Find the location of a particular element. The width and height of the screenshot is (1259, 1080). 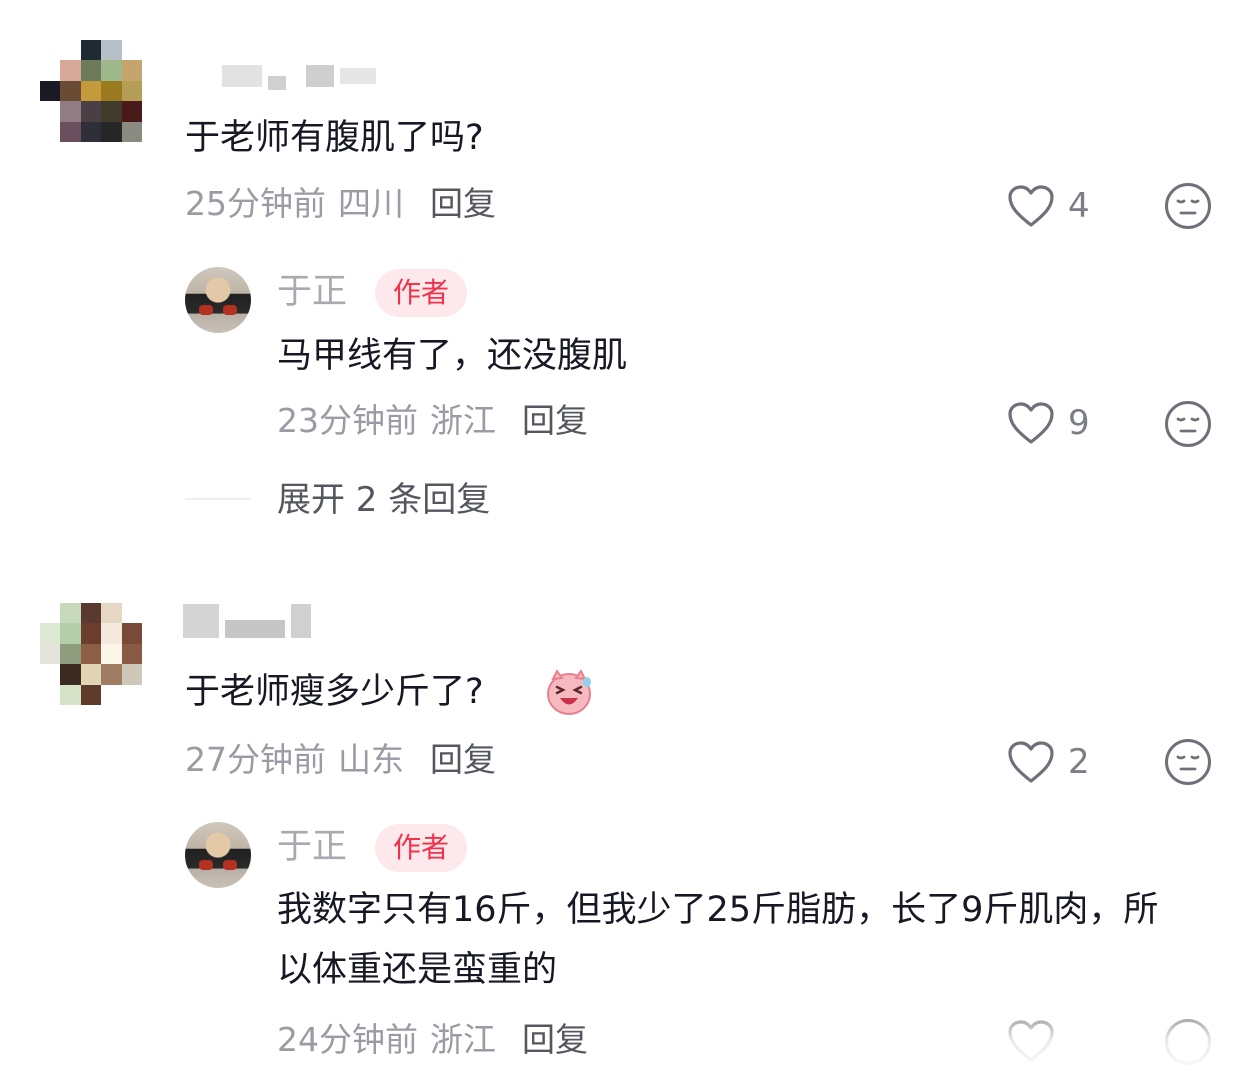

comment-text: 于老师瘦多少斤了? is located at coordinates (334, 692).